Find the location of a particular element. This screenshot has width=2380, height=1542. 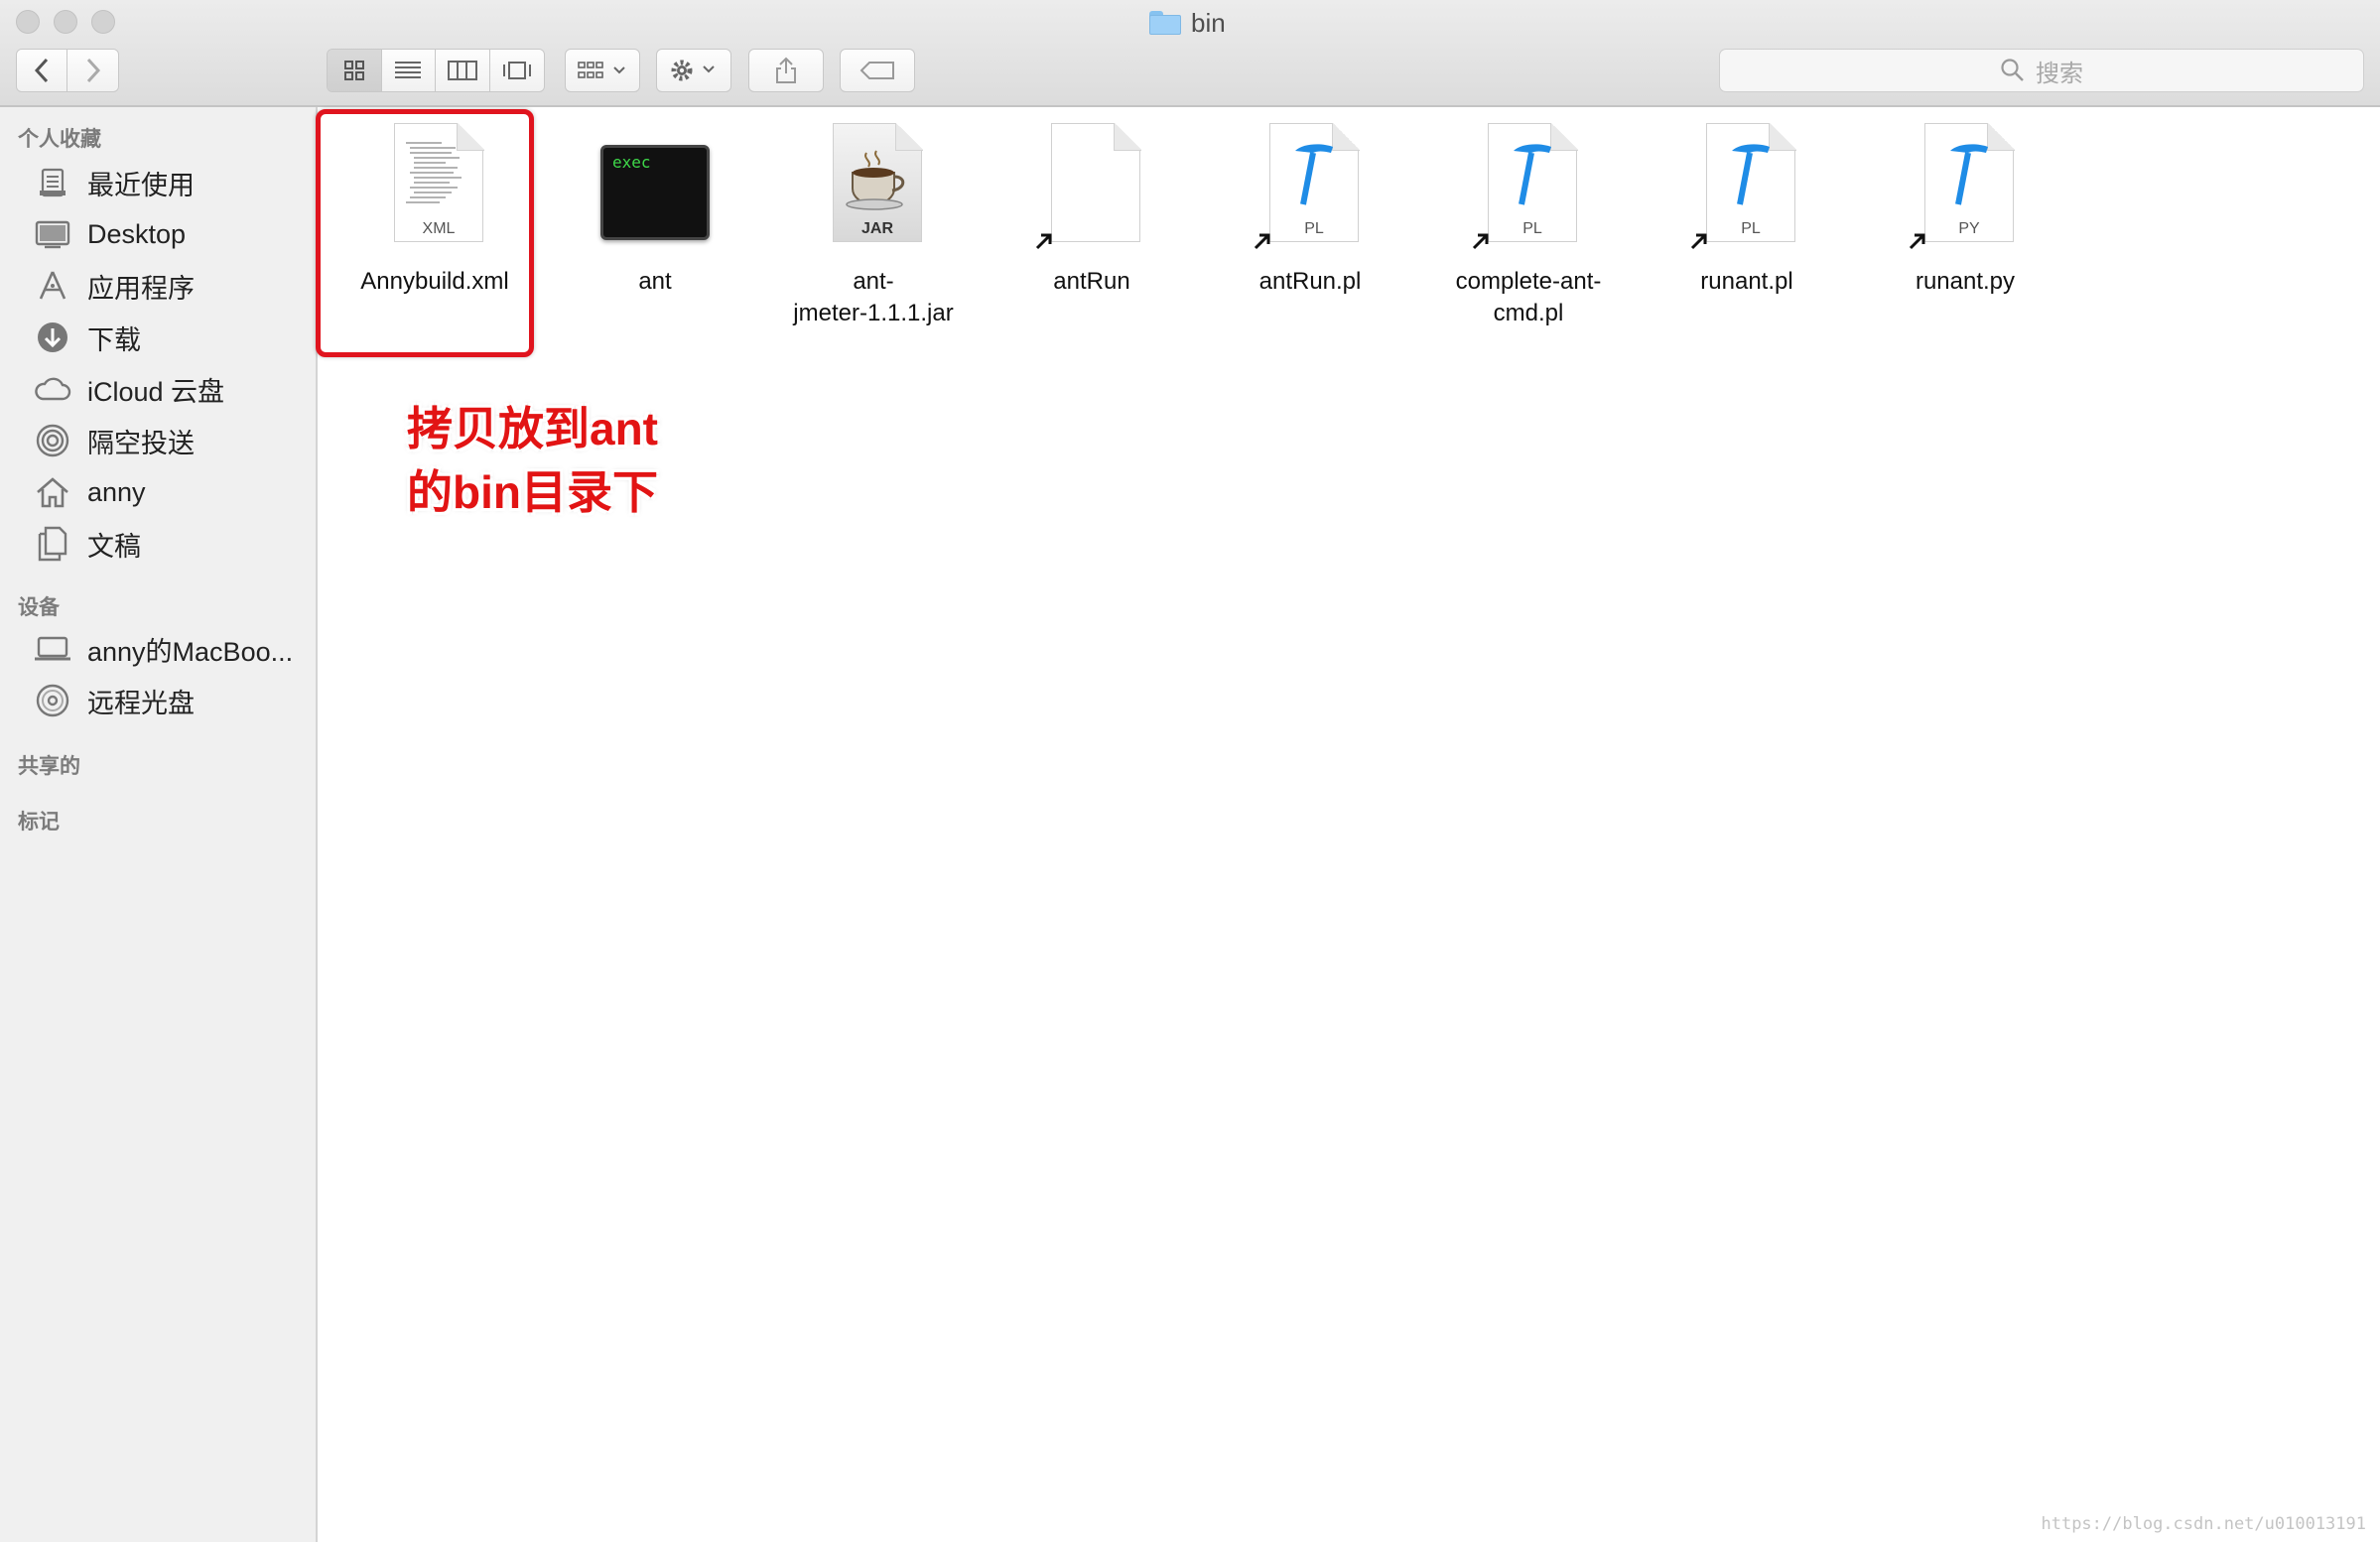

sidebar-item-applications: 应用程序 is located at coordinates (114, 286).